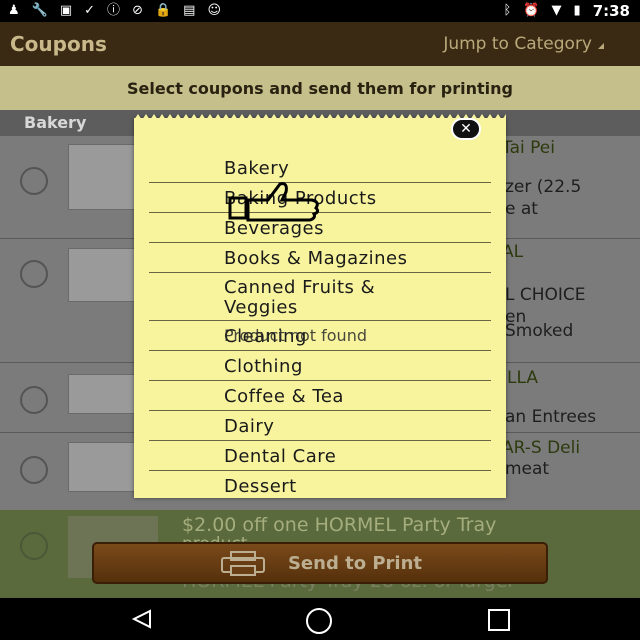 The height and width of the screenshot is (640, 640). I want to click on no-signal-icon: ⊘, so click(137, 10).